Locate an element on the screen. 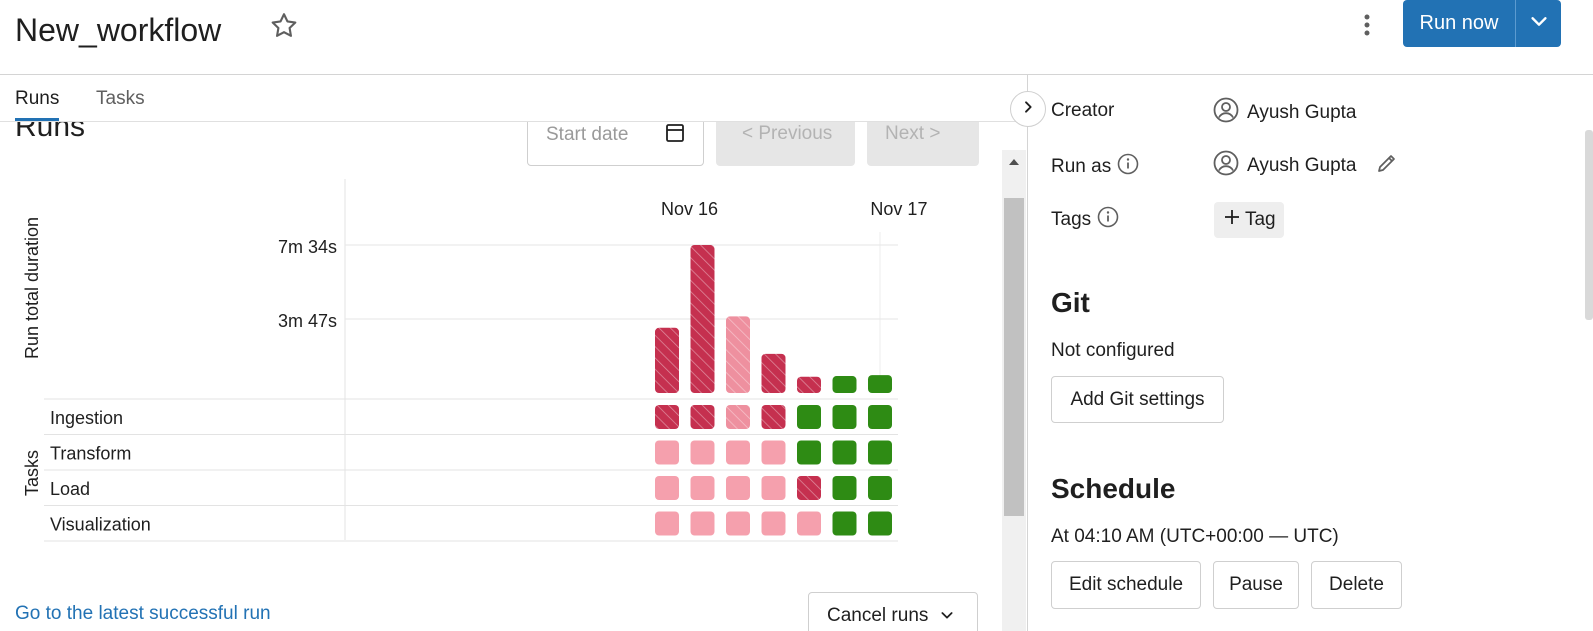 The image size is (1593, 631). pause-button: Pause is located at coordinates (1256, 585).